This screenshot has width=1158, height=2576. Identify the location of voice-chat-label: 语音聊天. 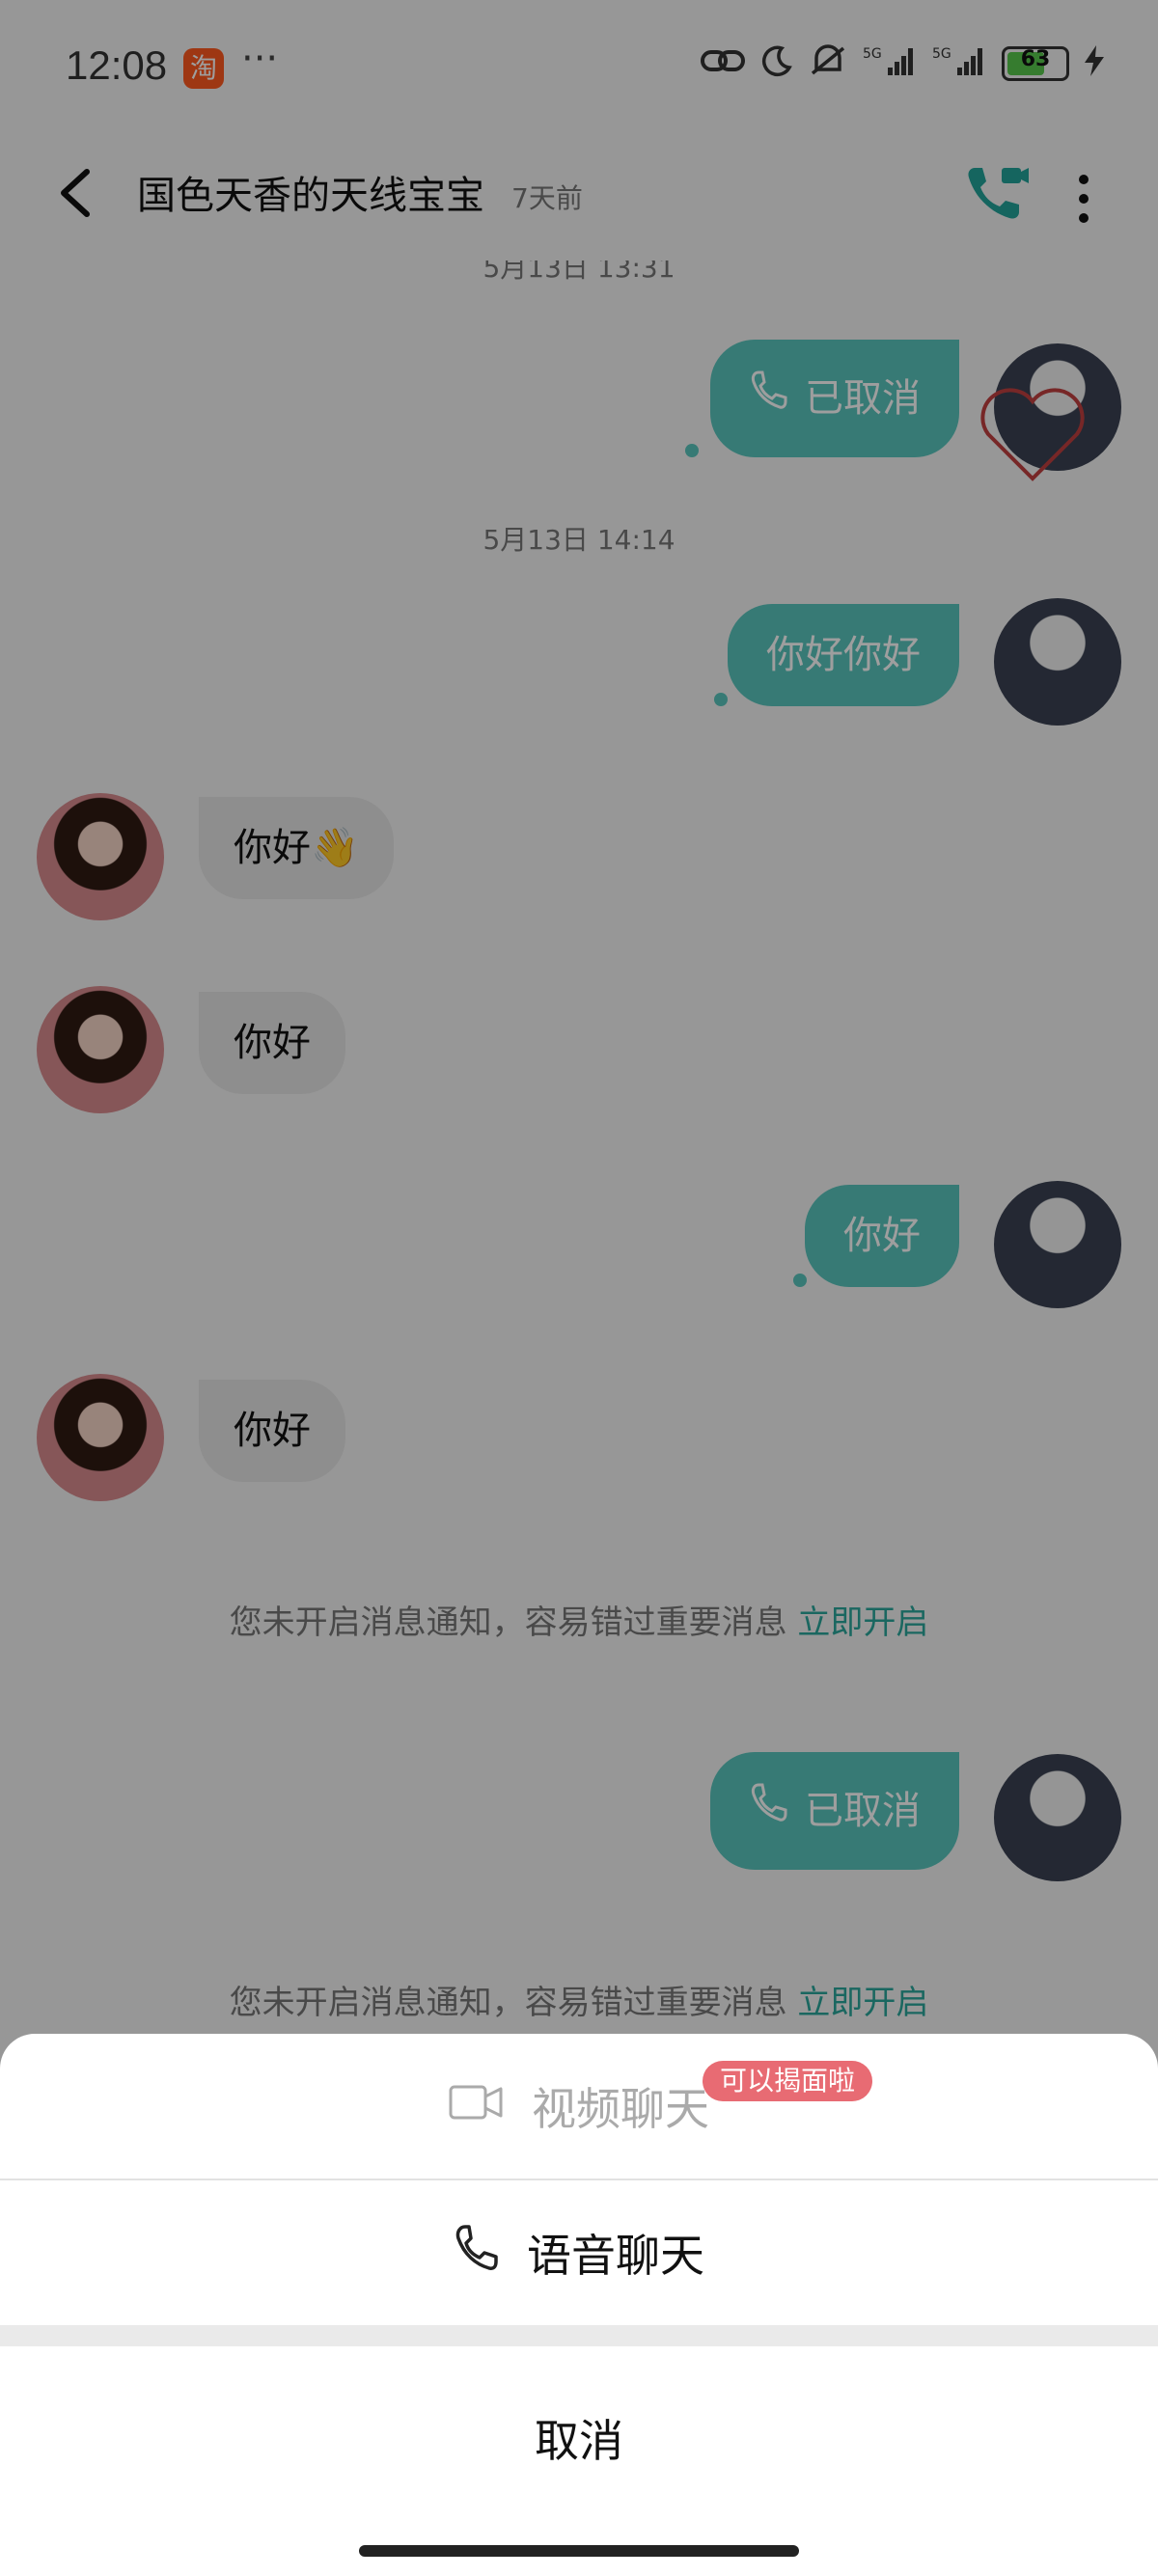
(615, 2256).